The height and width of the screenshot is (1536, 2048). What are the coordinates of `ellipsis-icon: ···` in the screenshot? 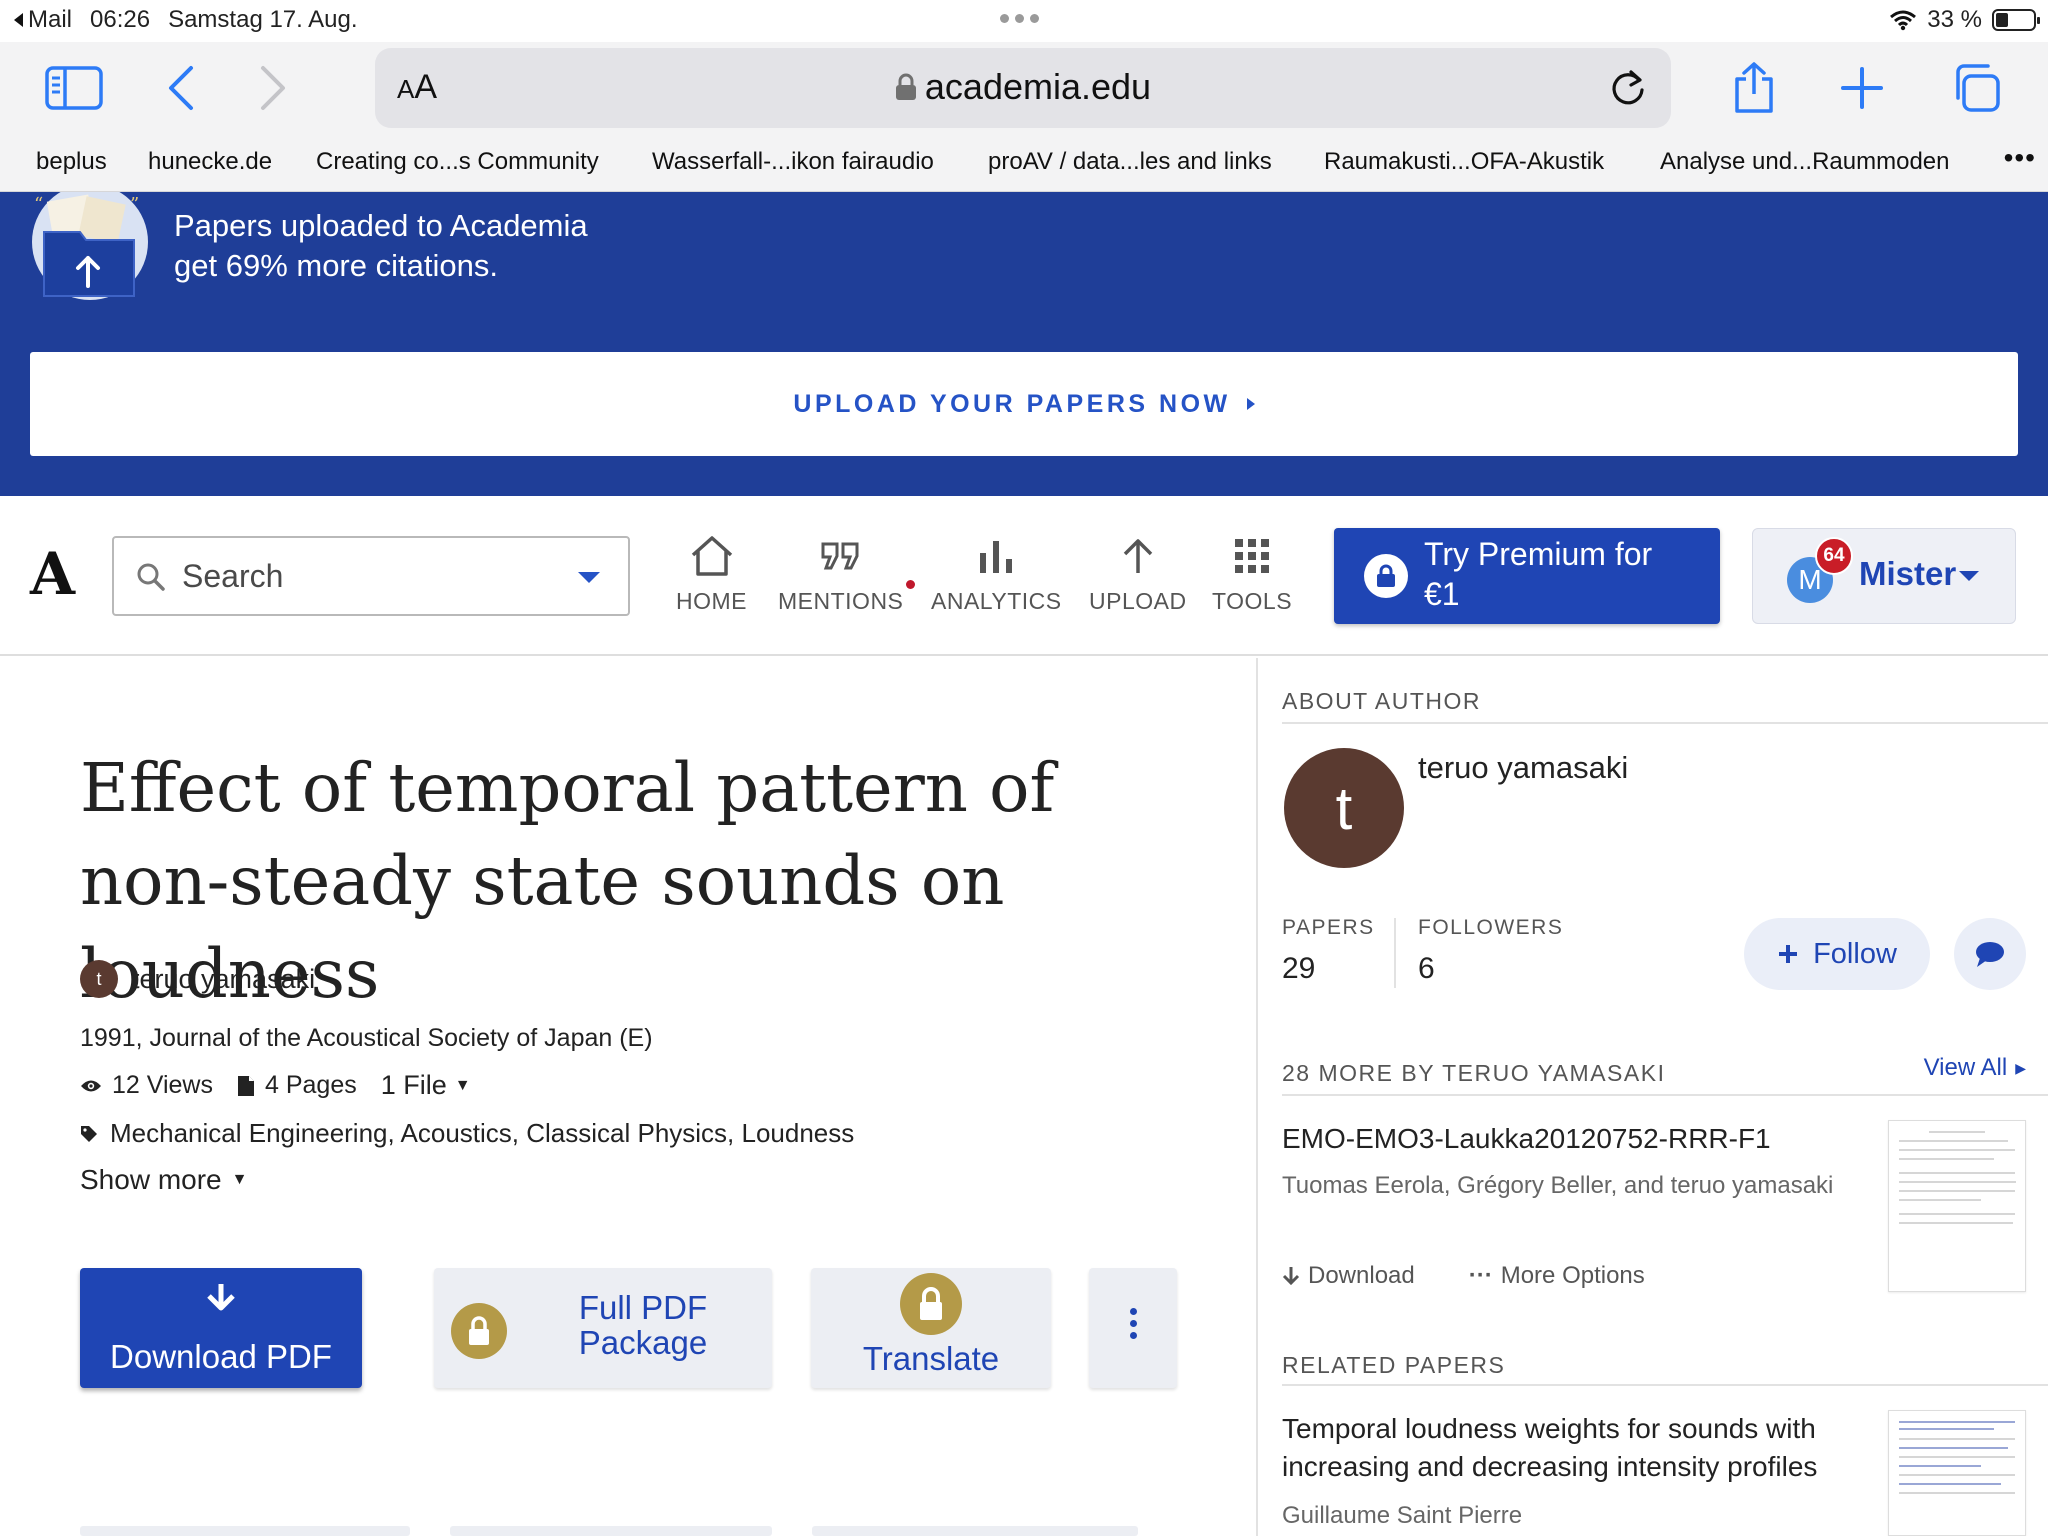 It's located at (1480, 1275).